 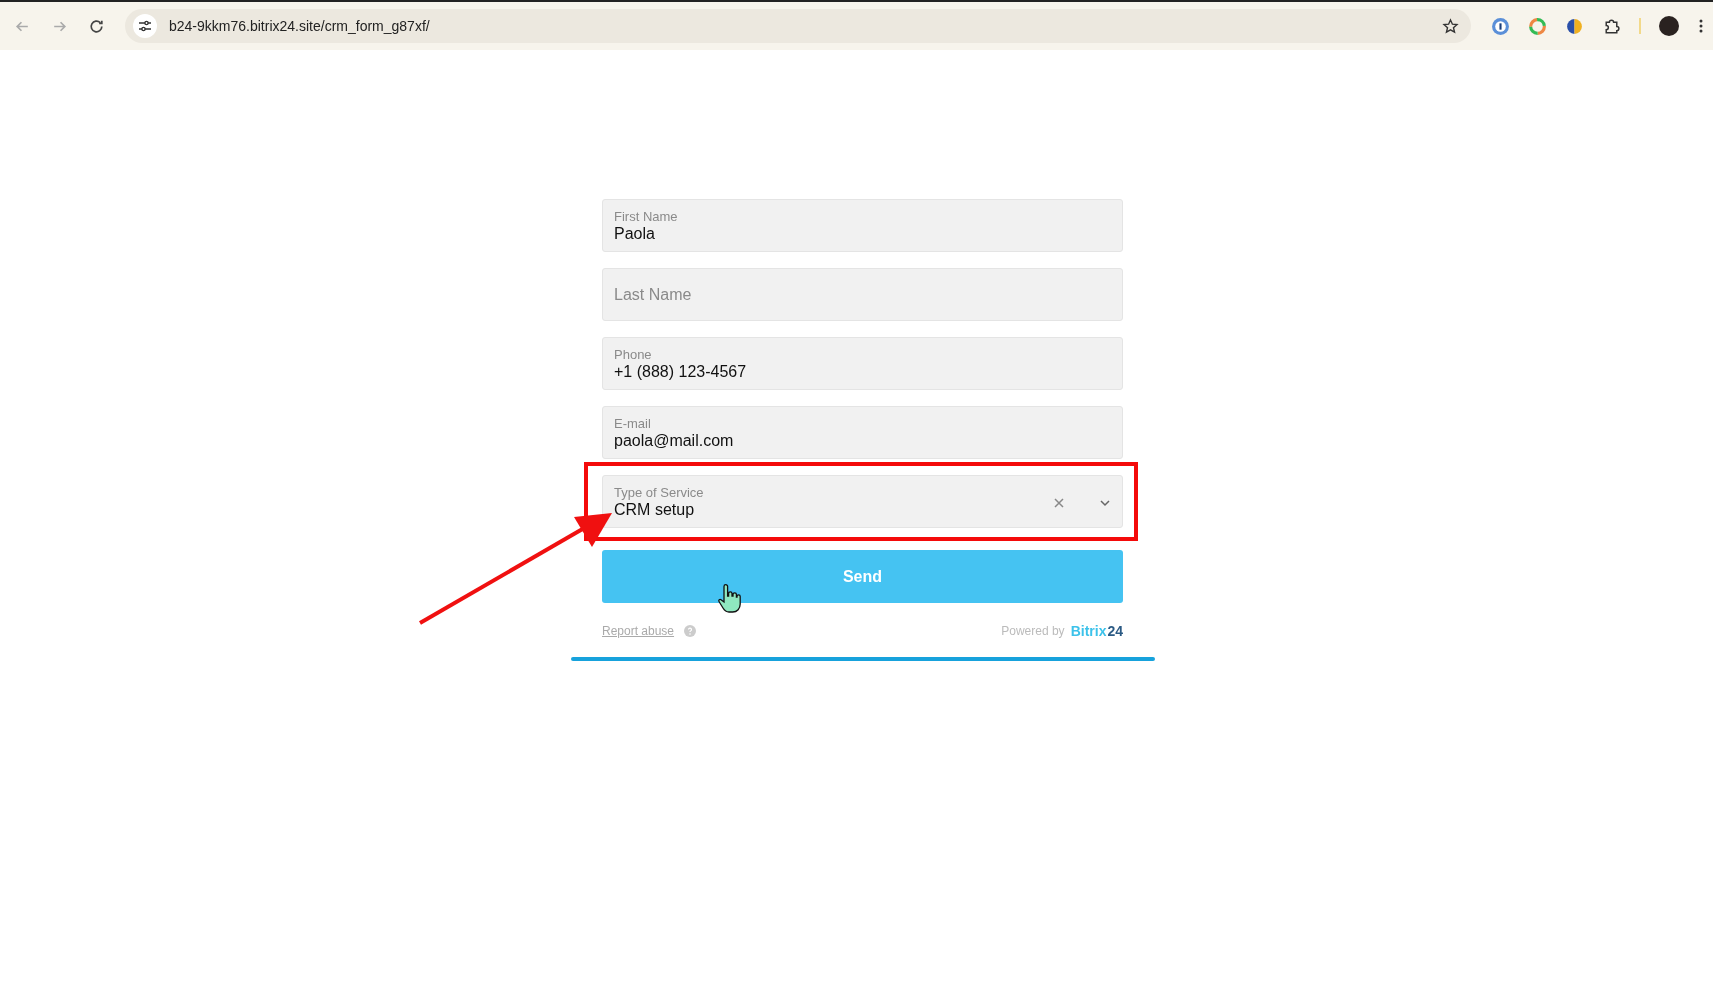 What do you see at coordinates (862, 501) in the screenshot?
I see `select-field: Type of Service CRM setup` at bounding box center [862, 501].